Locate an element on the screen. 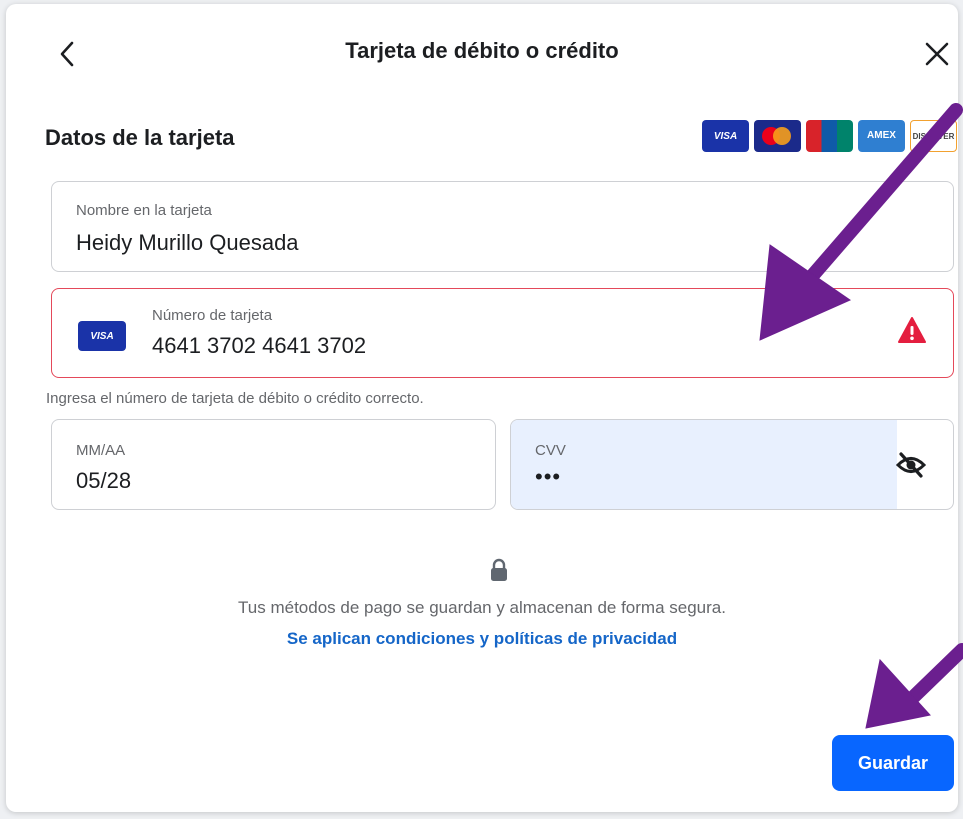  unionpay-logo is located at coordinates (829, 136).